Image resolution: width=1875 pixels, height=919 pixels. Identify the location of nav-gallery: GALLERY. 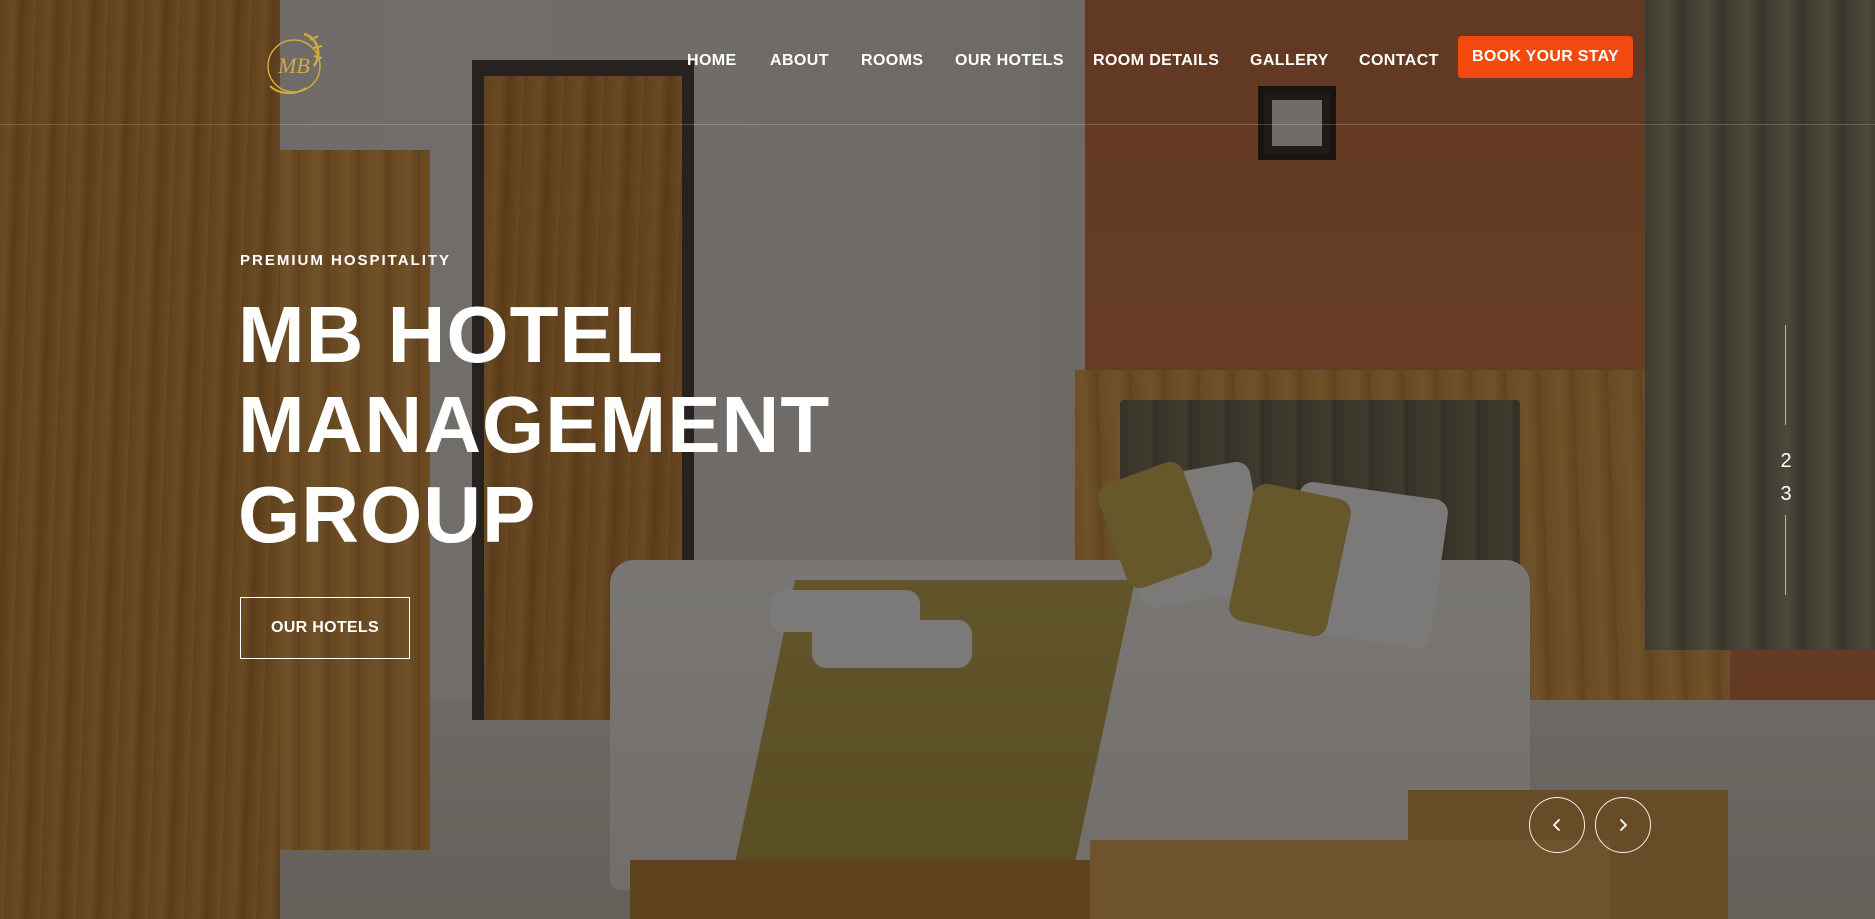
(1289, 61).